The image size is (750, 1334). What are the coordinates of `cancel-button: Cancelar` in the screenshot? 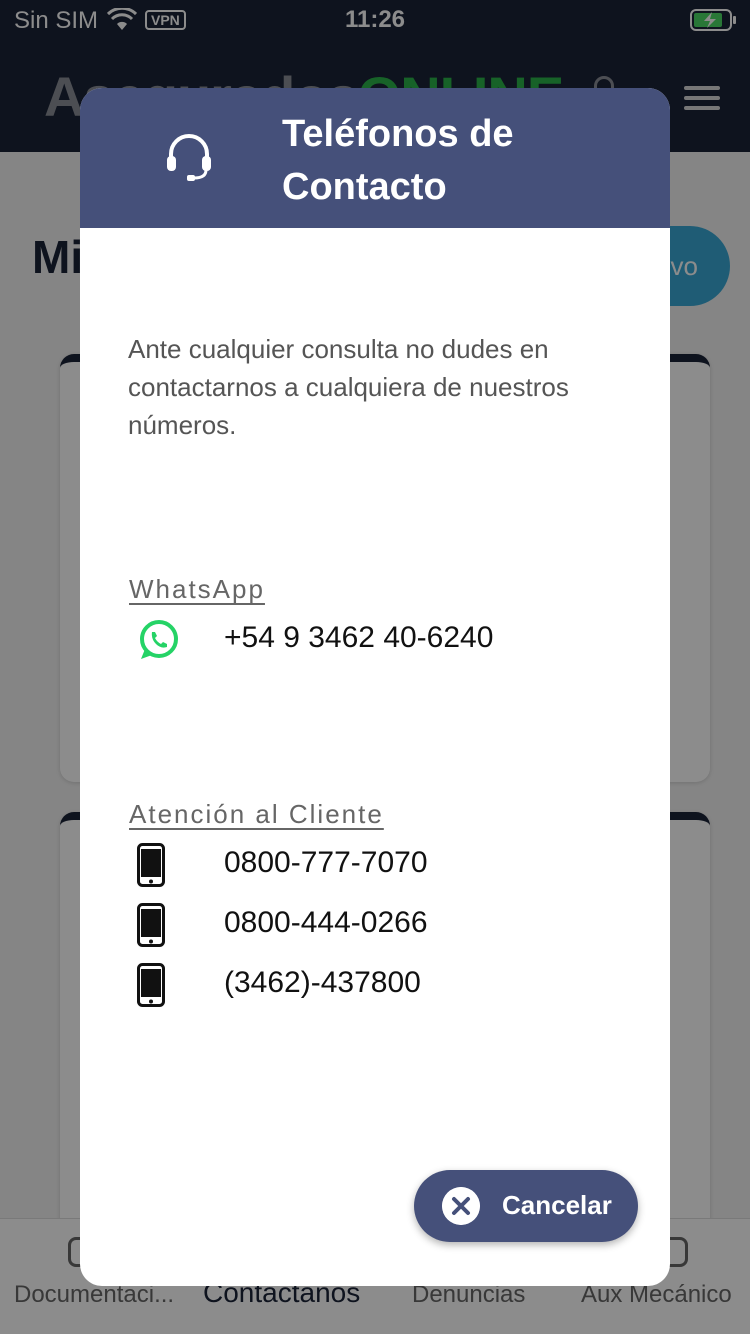 It's located at (526, 1206).